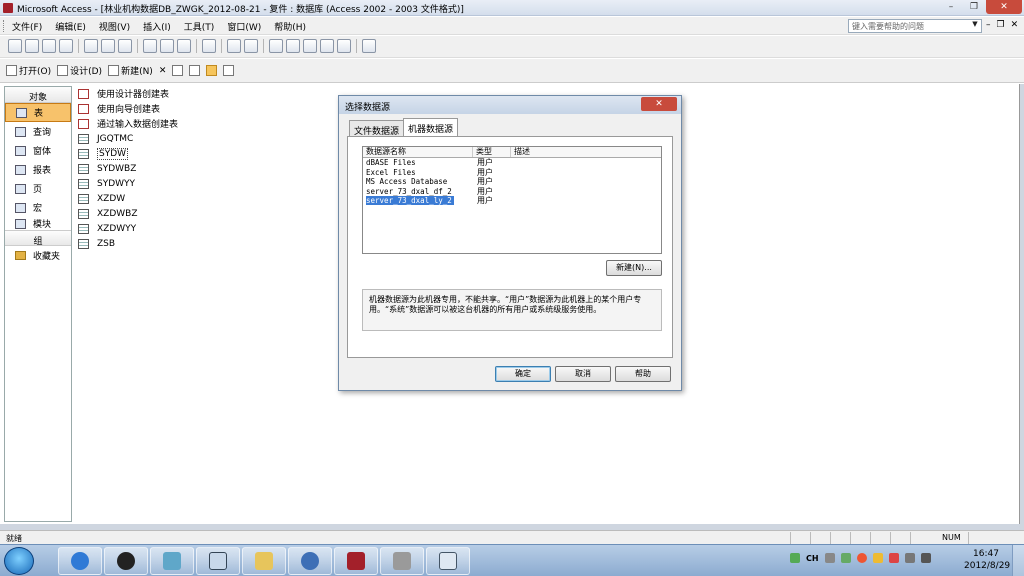 This screenshot has height=576, width=1024. What do you see at coordinates (38, 238) in the screenshot?
I see `groups-header: 组` at bounding box center [38, 238].